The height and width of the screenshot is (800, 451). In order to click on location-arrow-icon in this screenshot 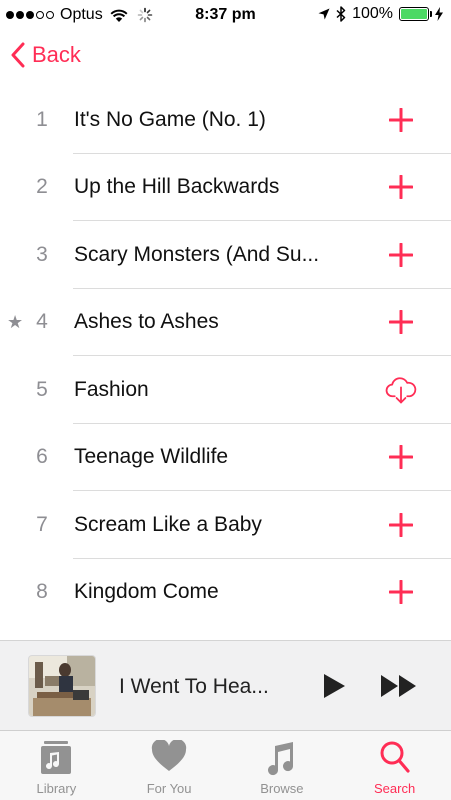, I will do `click(324, 14)`.